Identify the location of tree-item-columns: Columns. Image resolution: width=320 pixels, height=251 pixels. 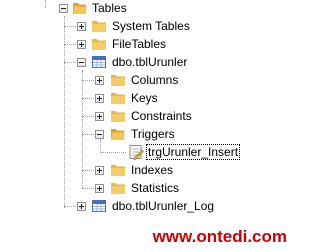
(154, 80).